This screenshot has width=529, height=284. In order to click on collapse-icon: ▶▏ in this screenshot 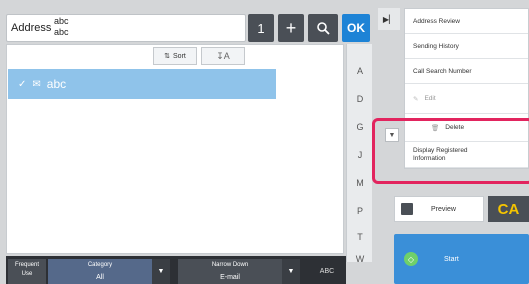, I will do `click(389, 19)`.